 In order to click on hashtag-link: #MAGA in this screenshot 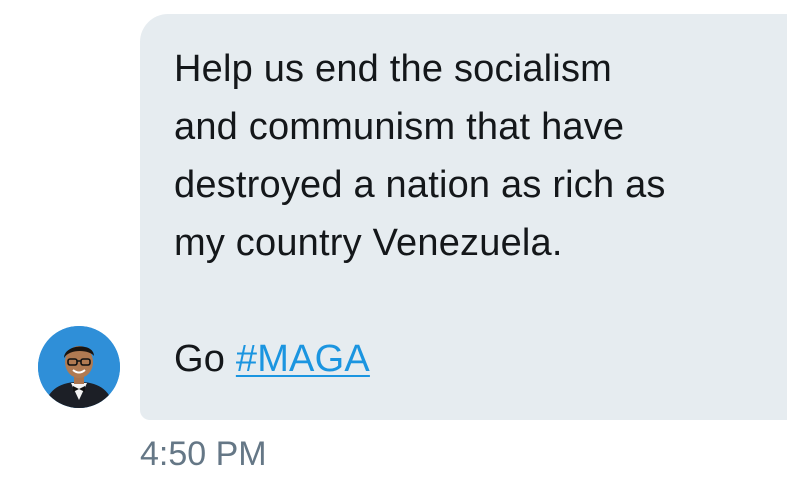, I will do `click(303, 359)`.